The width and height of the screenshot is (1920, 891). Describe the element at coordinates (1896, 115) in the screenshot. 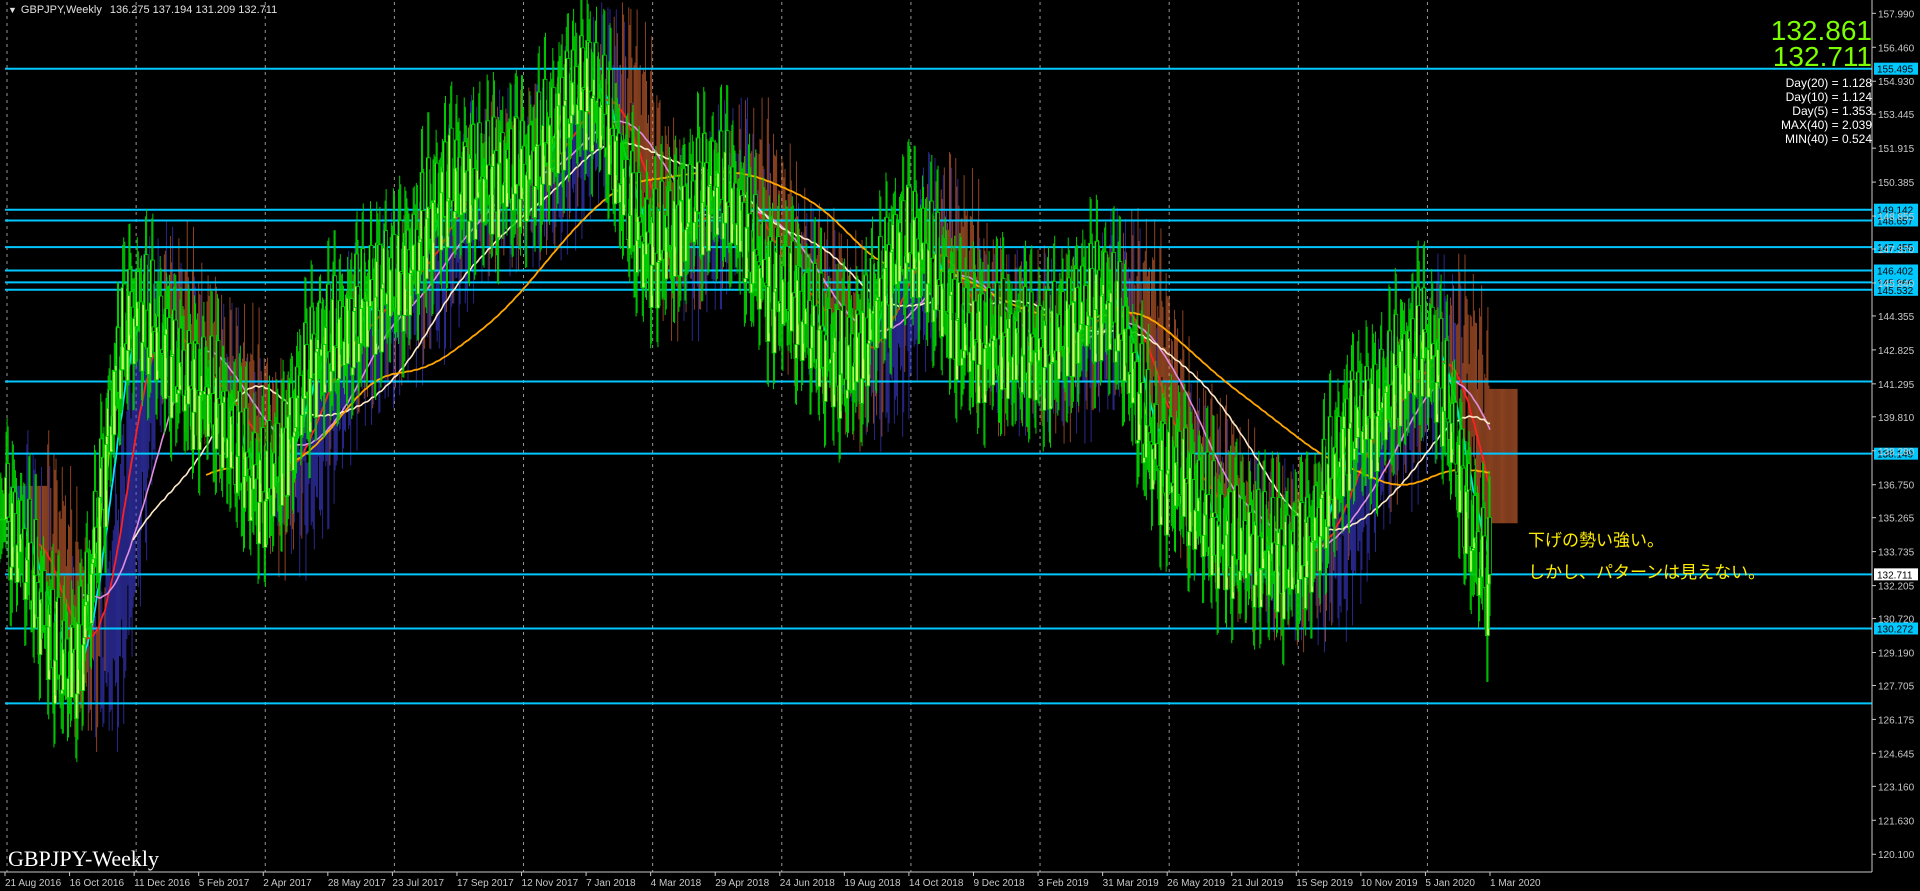

I see `price-tick-label: 153.445` at that location.